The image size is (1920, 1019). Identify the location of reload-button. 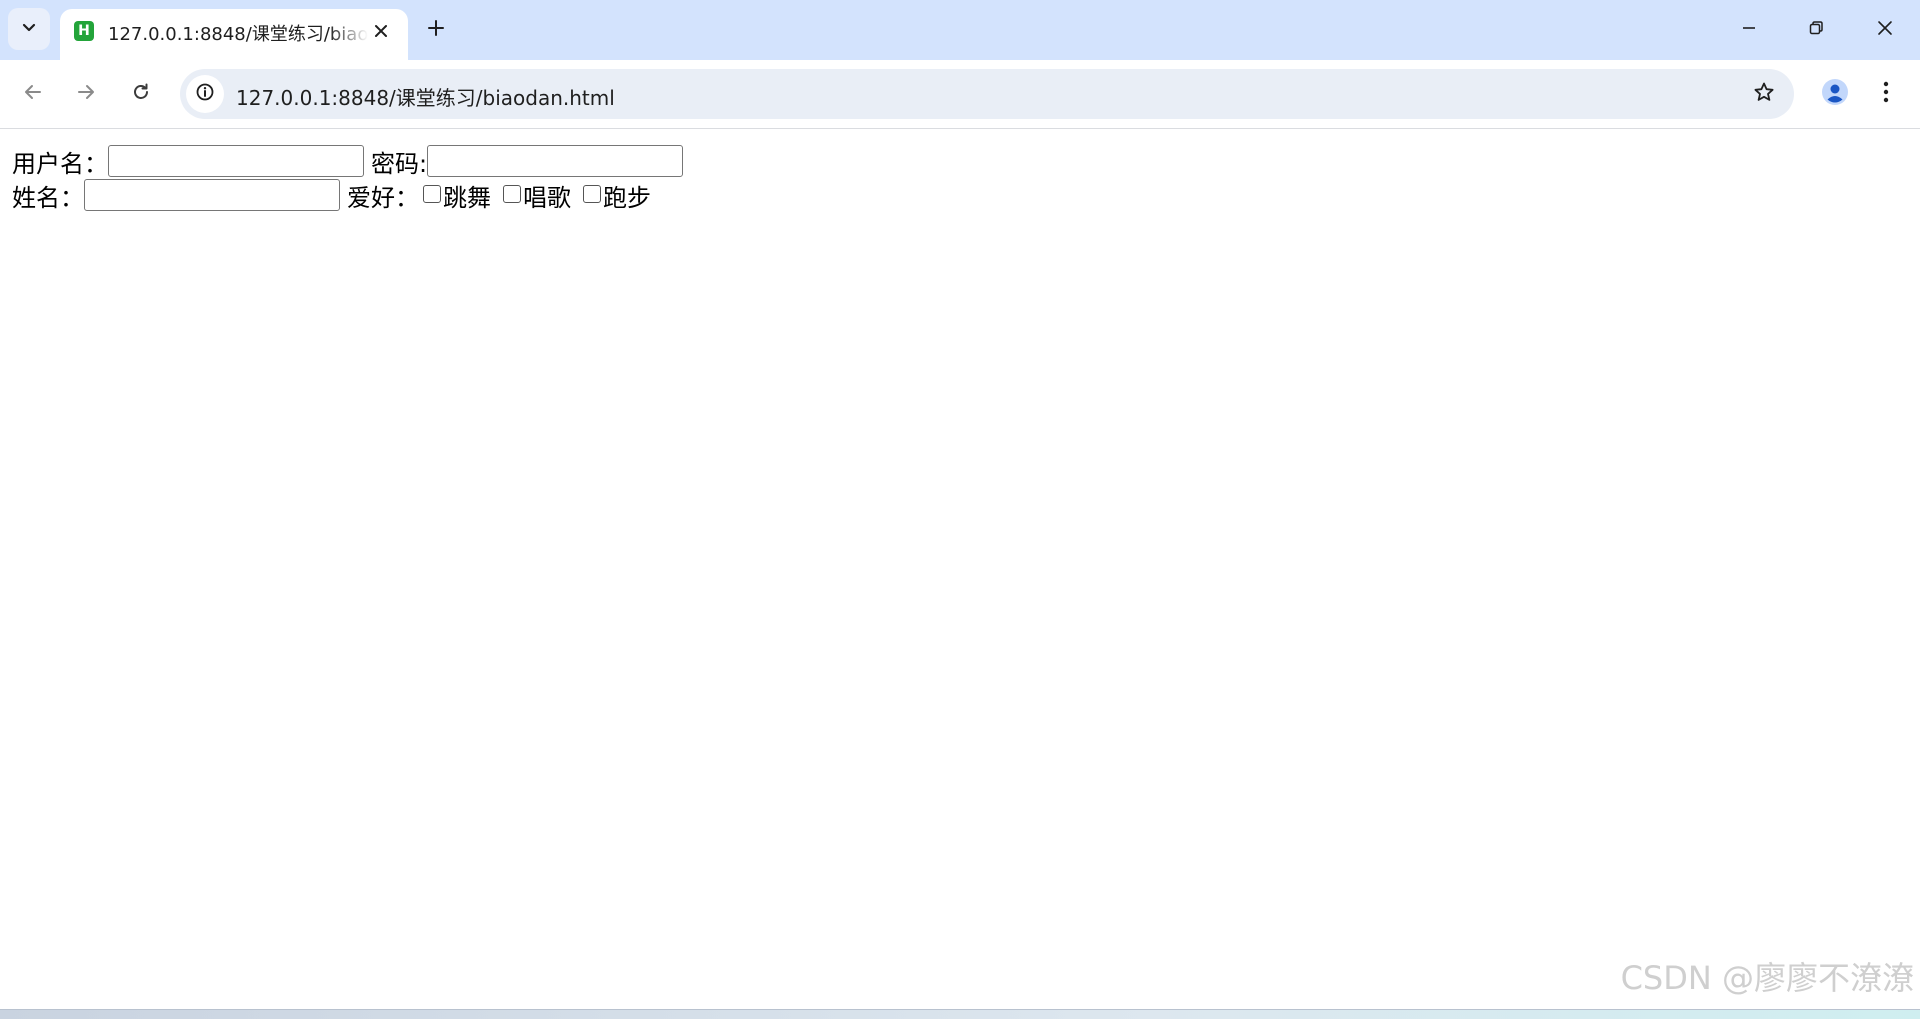
(141, 94).